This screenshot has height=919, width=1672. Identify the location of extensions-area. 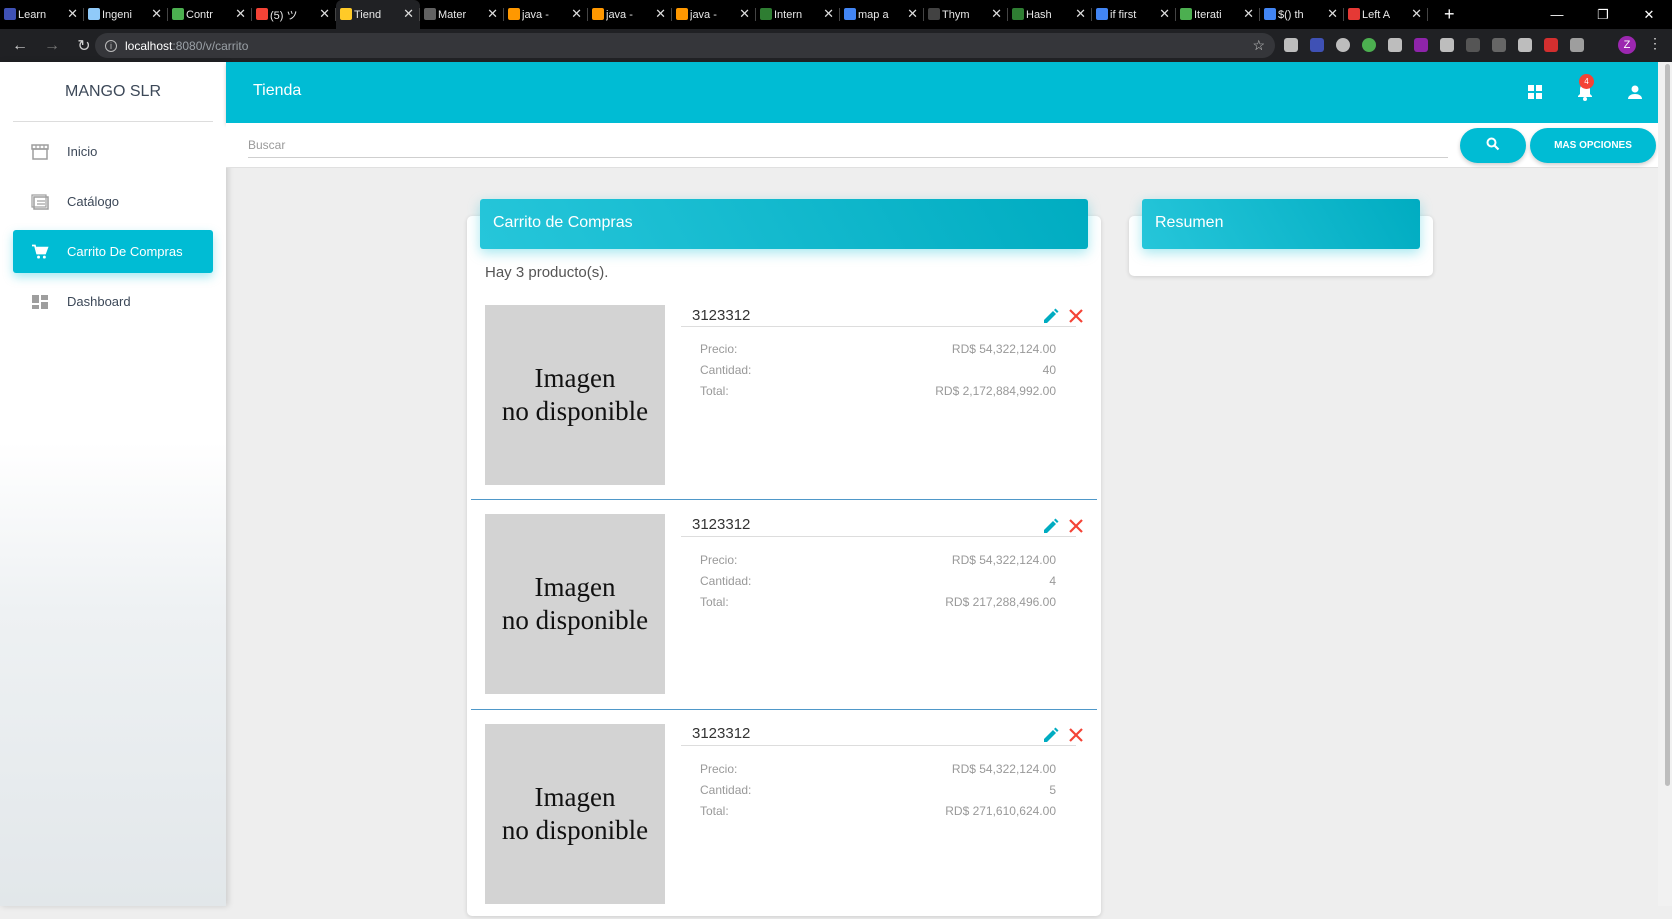
(1434, 45).